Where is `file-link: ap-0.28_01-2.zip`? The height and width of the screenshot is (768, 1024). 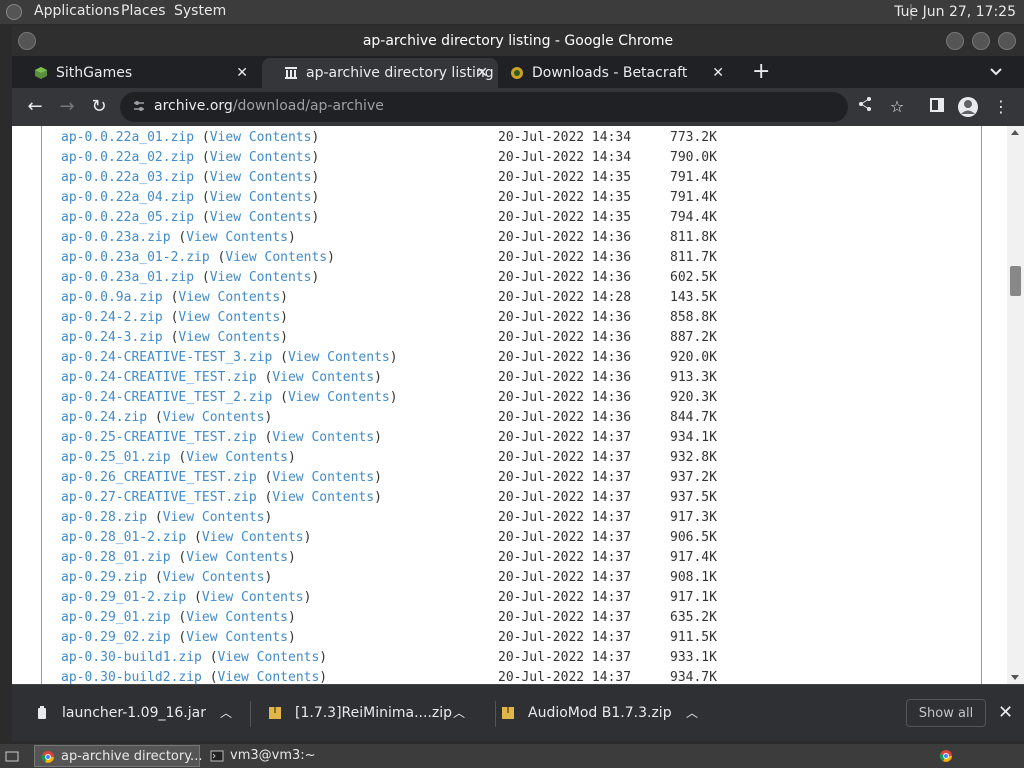 file-link: ap-0.28_01-2.zip is located at coordinates (123, 537).